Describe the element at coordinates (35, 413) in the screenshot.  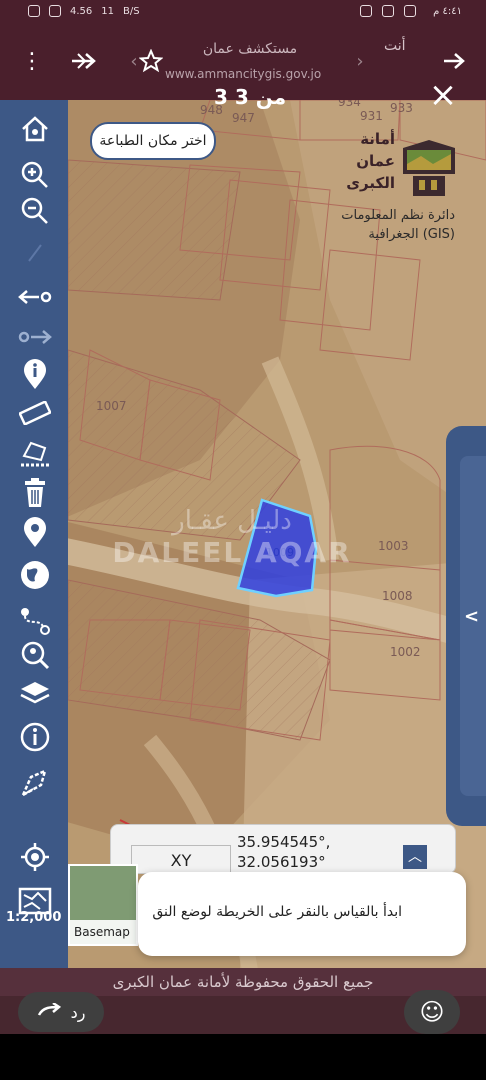
I see `ruler-icon` at that location.